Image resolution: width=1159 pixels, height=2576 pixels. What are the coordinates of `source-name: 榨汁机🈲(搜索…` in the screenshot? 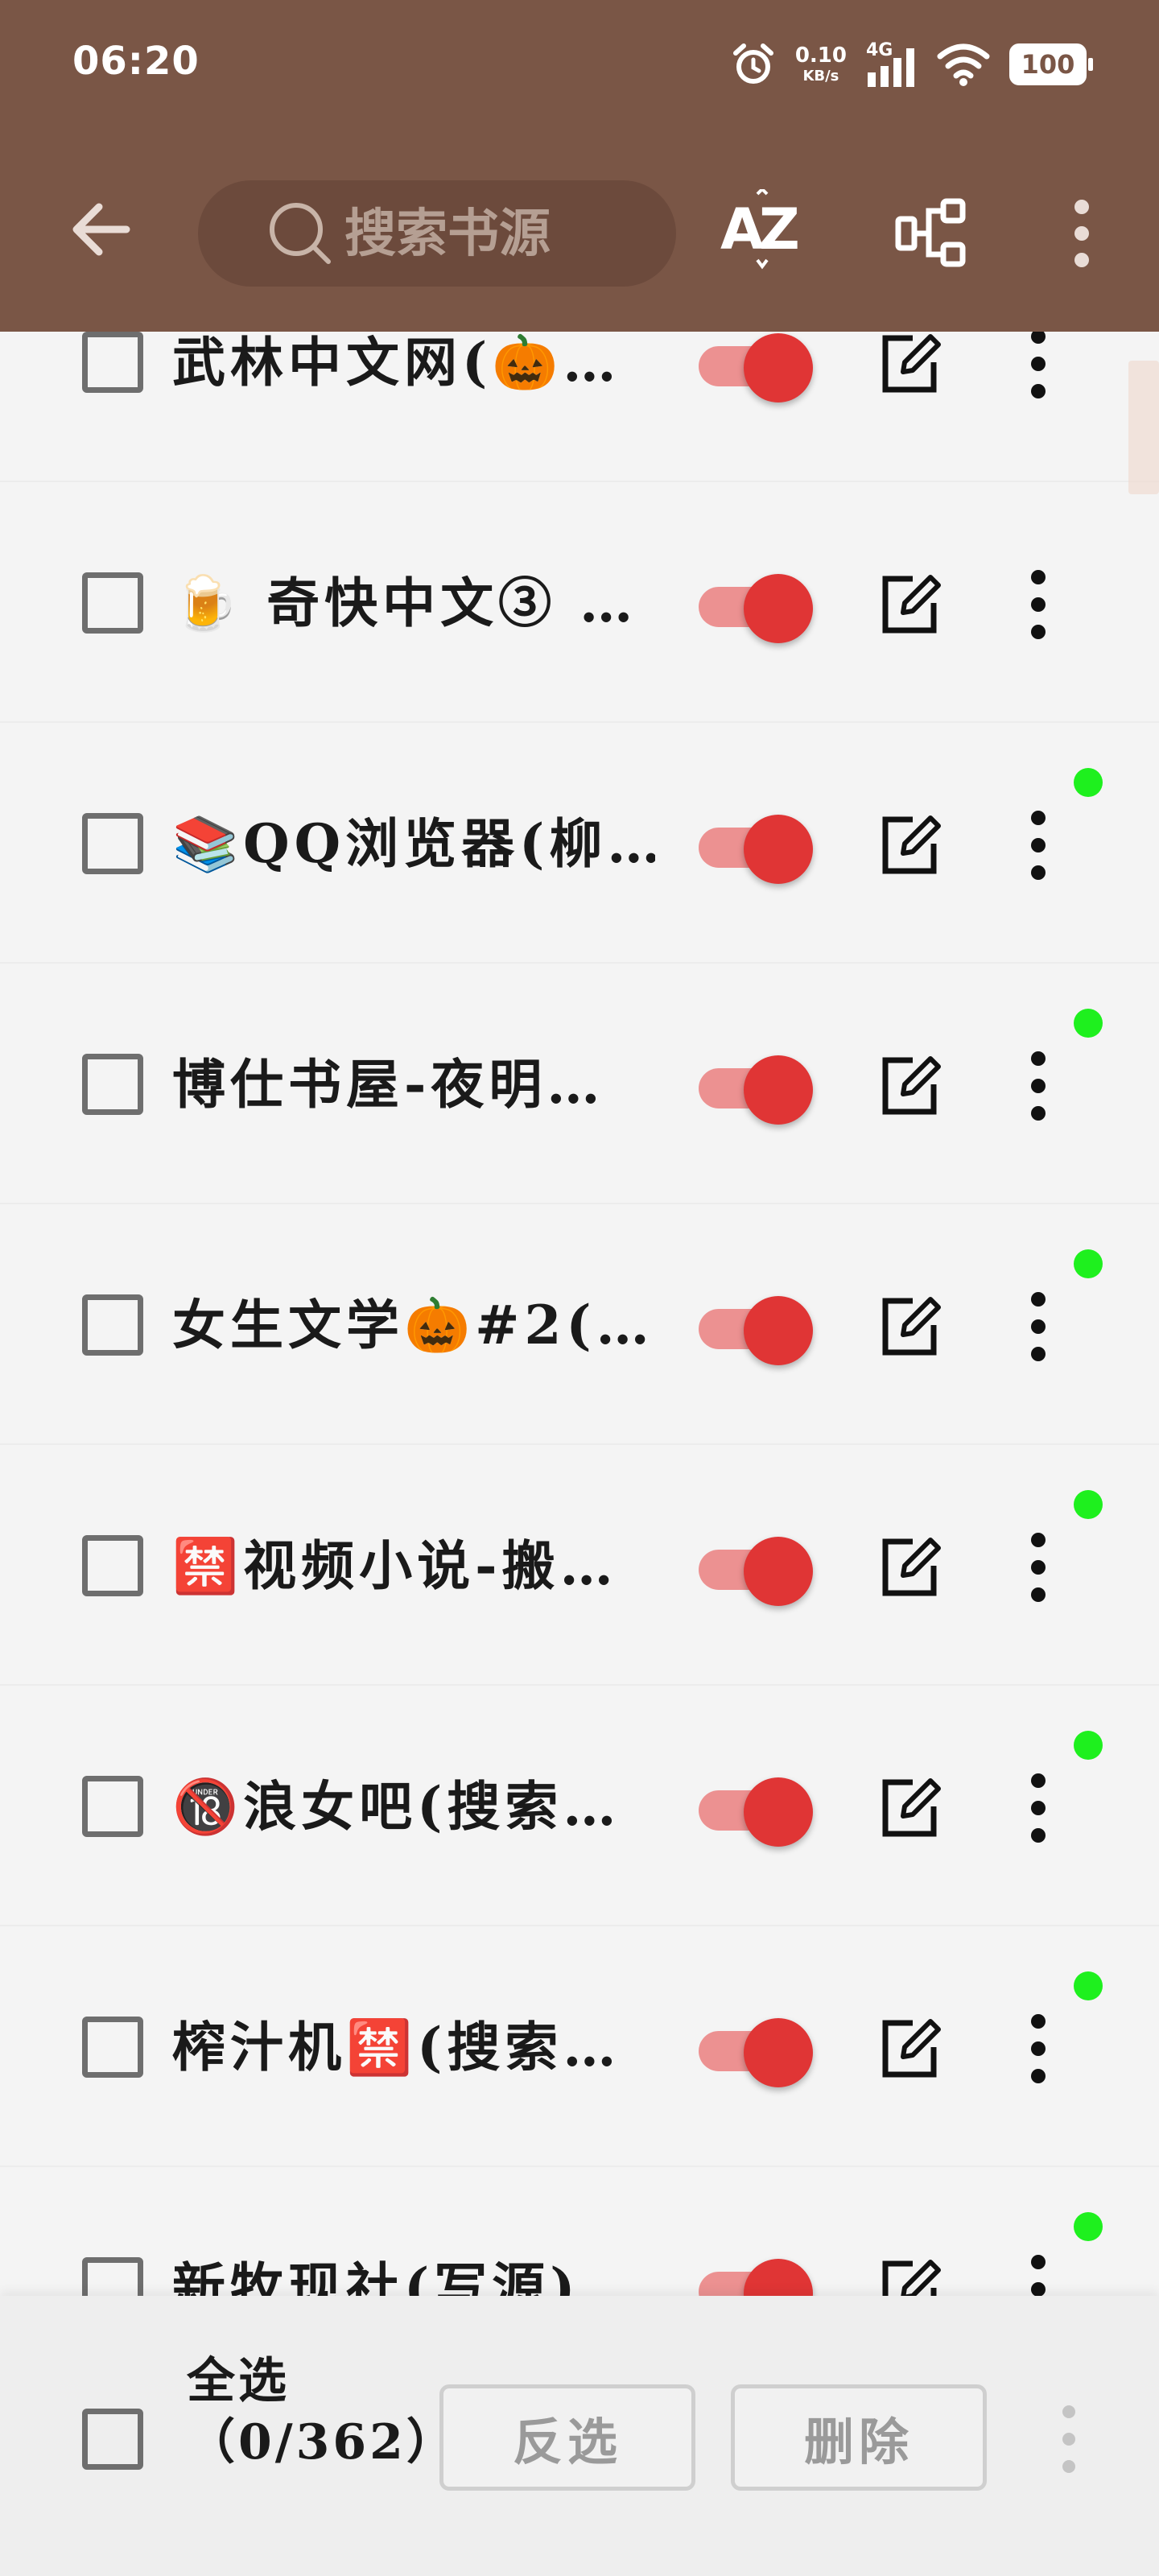 It's located at (396, 2047).